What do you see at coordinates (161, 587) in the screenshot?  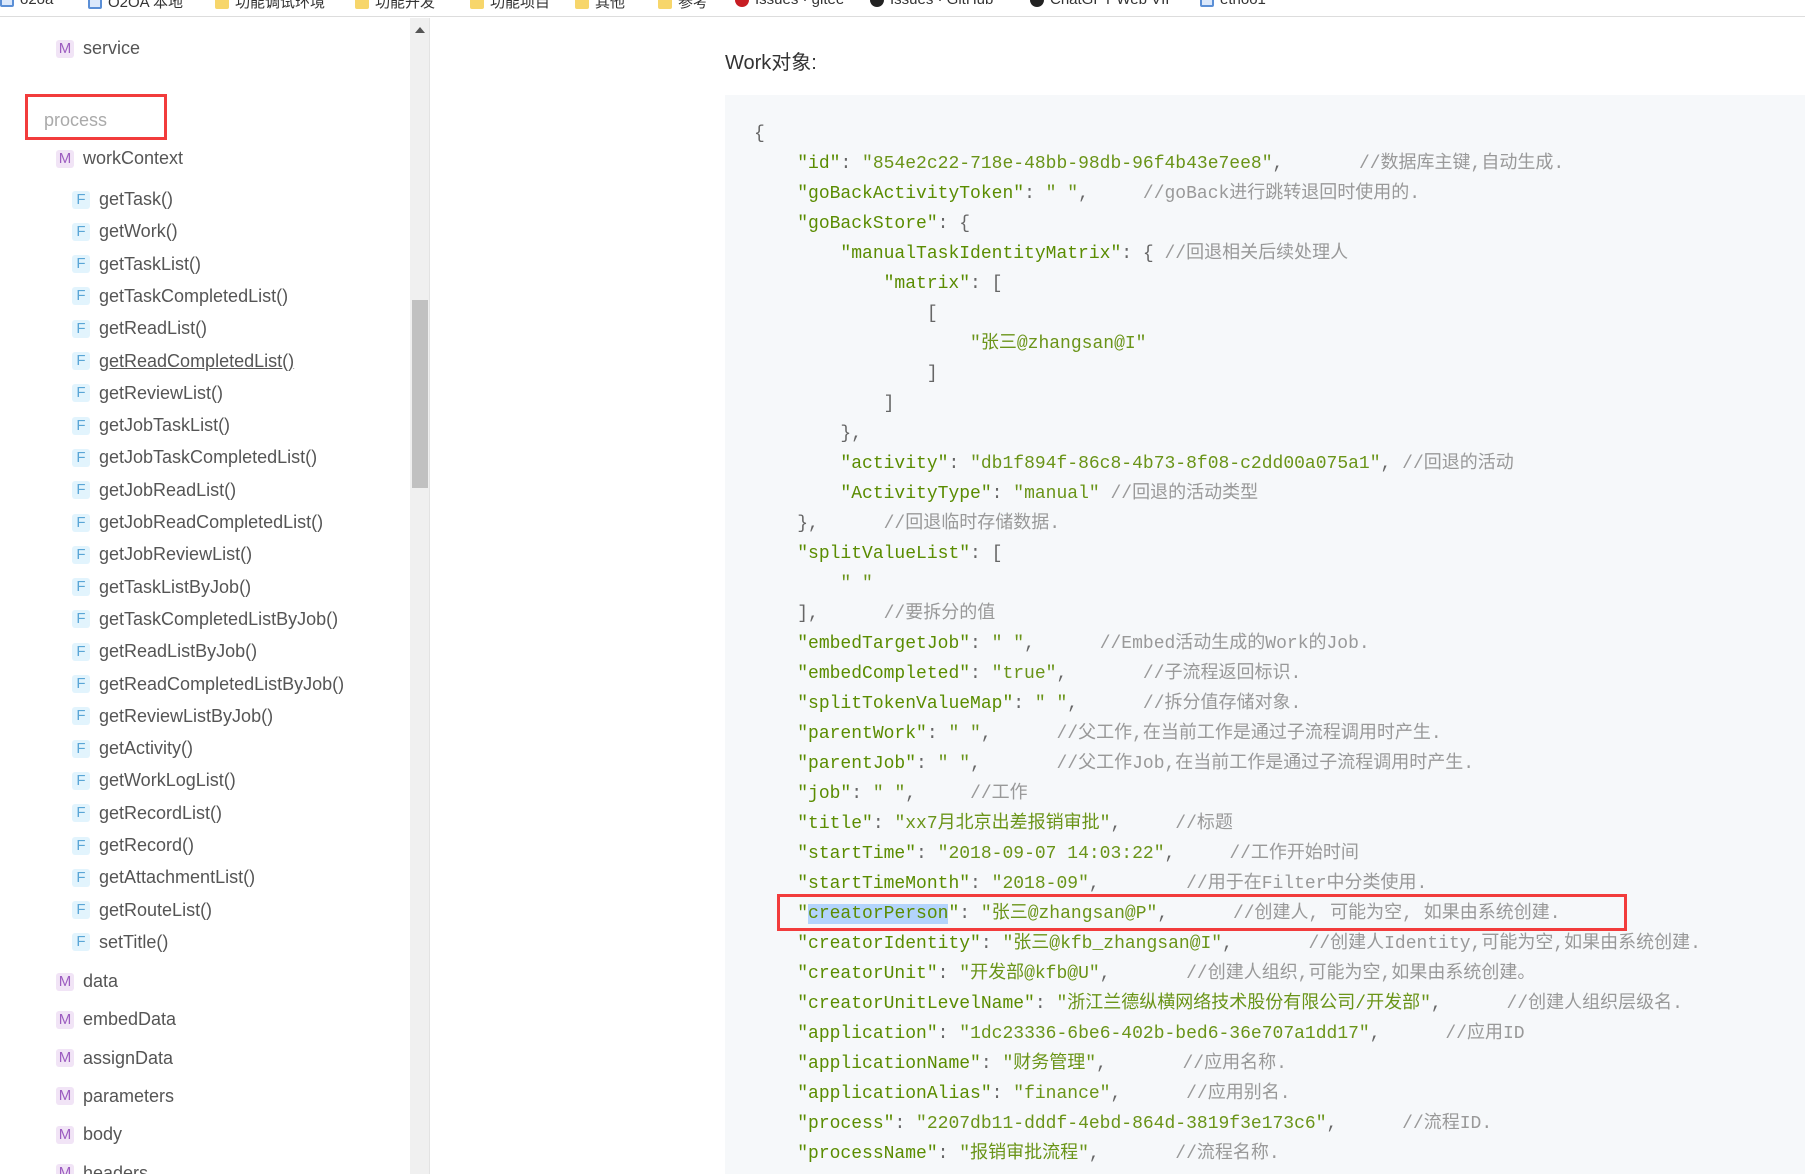 I see `sidebar-function-item: FgetTaskListByJob()` at bounding box center [161, 587].